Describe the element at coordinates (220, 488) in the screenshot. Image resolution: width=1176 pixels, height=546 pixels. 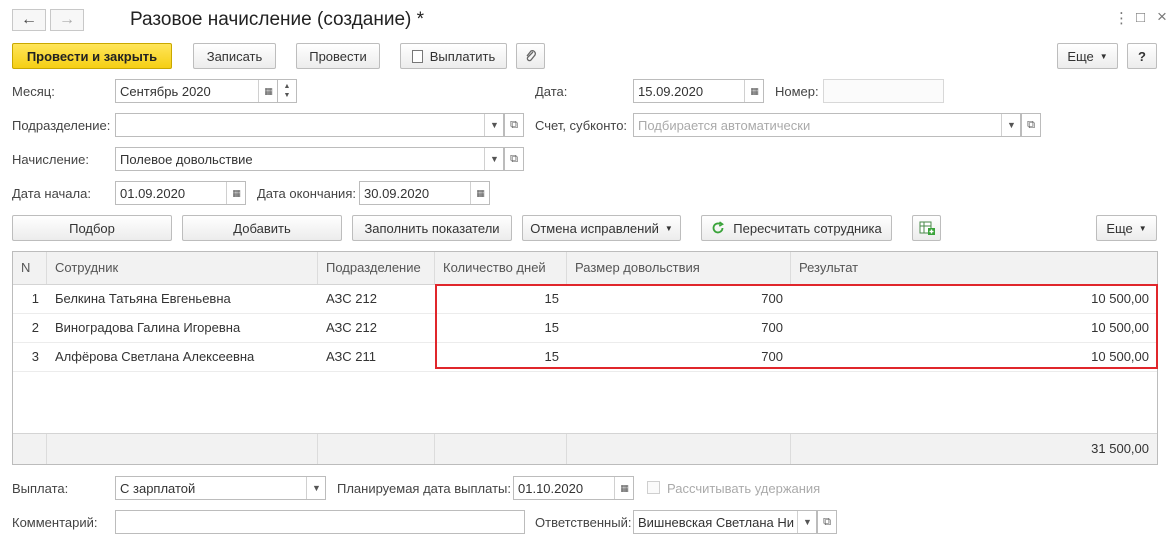
I see `payment-field: С зарплатой ▼` at that location.